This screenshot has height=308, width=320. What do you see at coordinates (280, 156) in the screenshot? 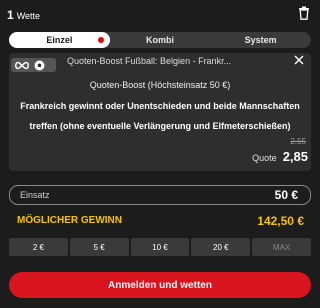
I see `quote-row: Quote 2,85` at bounding box center [280, 156].